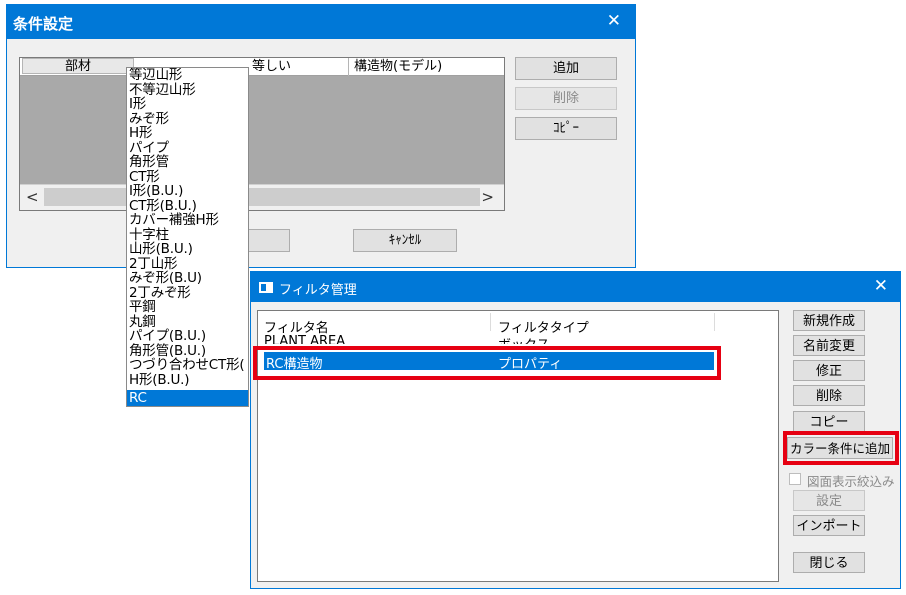 The image size is (906, 595). Describe the element at coordinates (155, 75) in the screenshot. I see `list-item: 等辺山形` at that location.